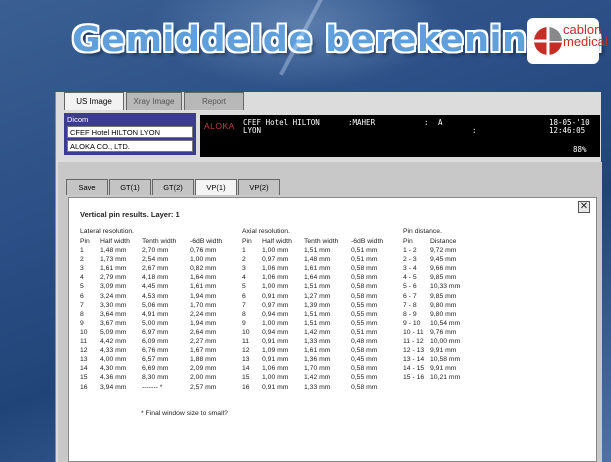 The width and height of the screenshot is (611, 462). What do you see at coordinates (548, 41) in the screenshot?
I see `logo-mark-icon` at bounding box center [548, 41].